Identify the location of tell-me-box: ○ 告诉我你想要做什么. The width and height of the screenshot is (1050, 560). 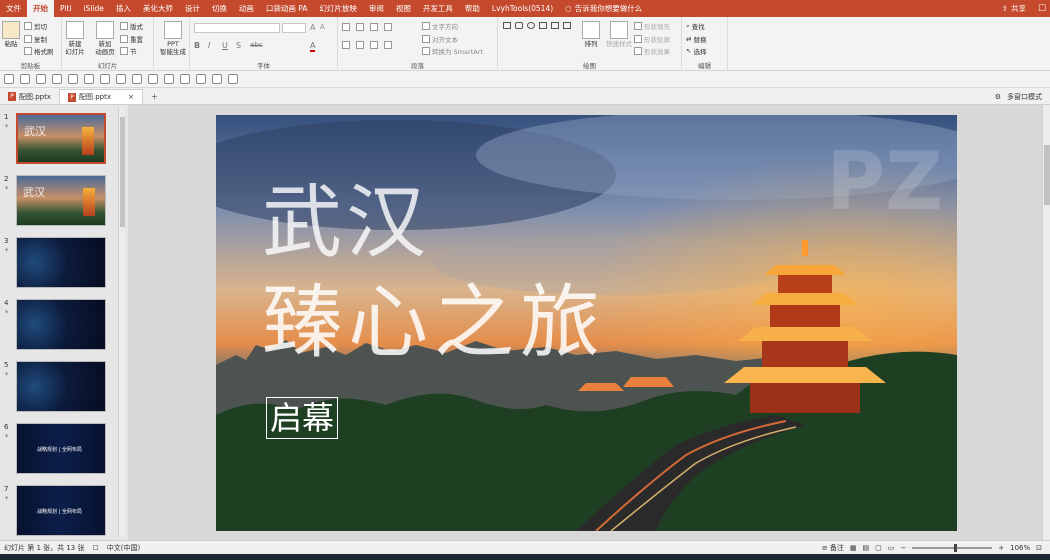
(603, 8).